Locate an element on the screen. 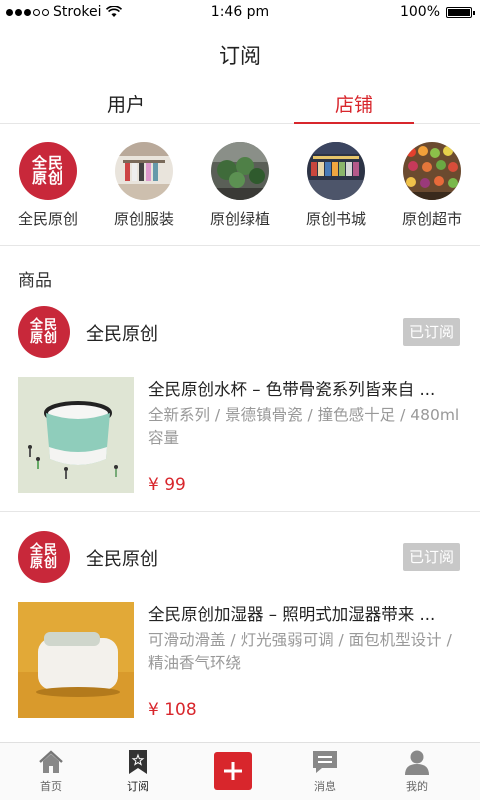 The height and width of the screenshot is (800, 480). divider is located at coordinates (240, 511).